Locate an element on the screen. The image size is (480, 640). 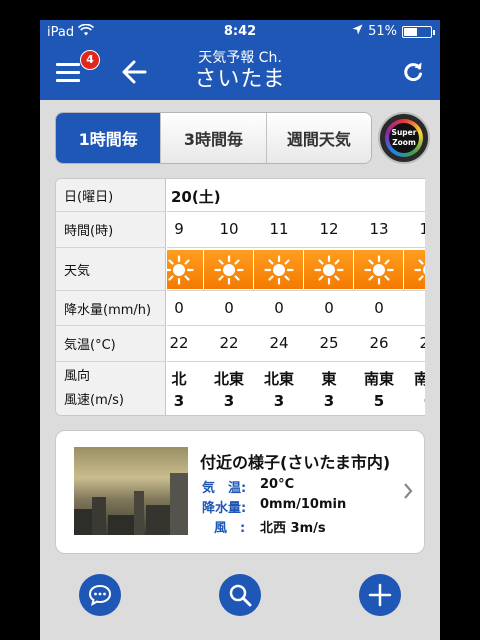
temp-cell: 24 is located at coordinates (279, 343).